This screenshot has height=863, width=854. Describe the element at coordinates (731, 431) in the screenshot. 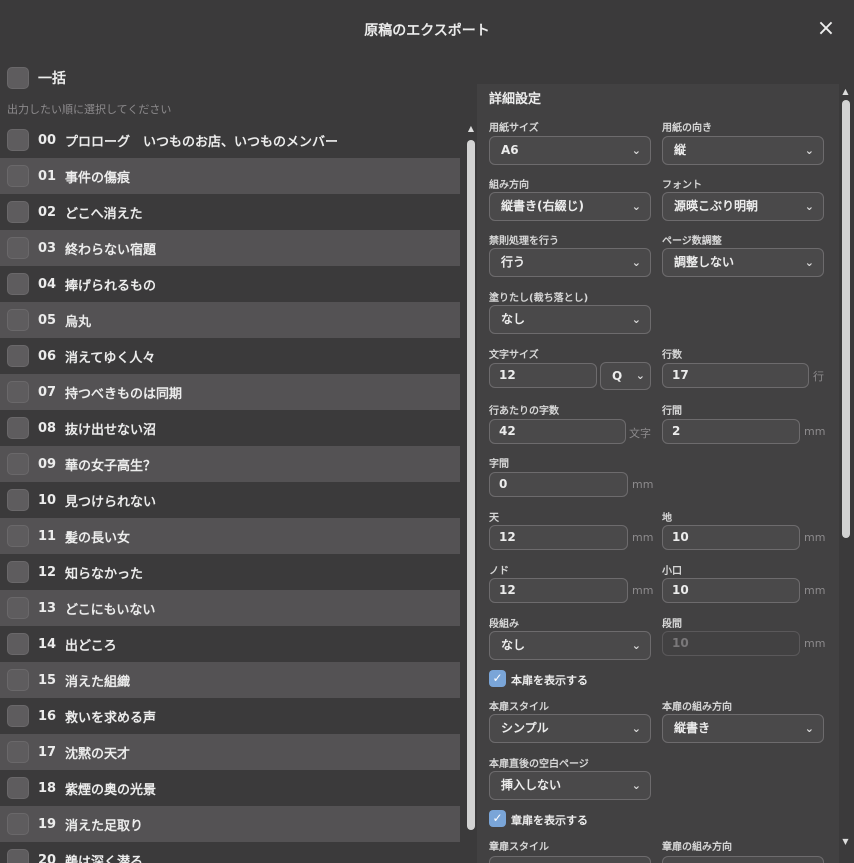

I see `line-spacing-input: 2` at that location.